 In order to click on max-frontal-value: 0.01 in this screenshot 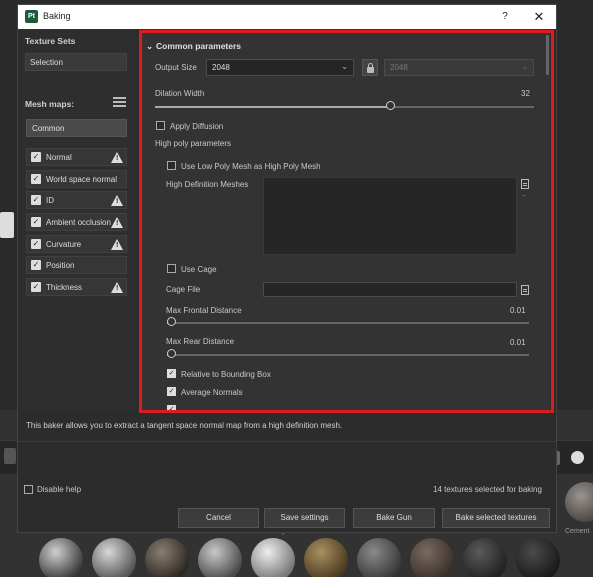, I will do `click(518, 310)`.